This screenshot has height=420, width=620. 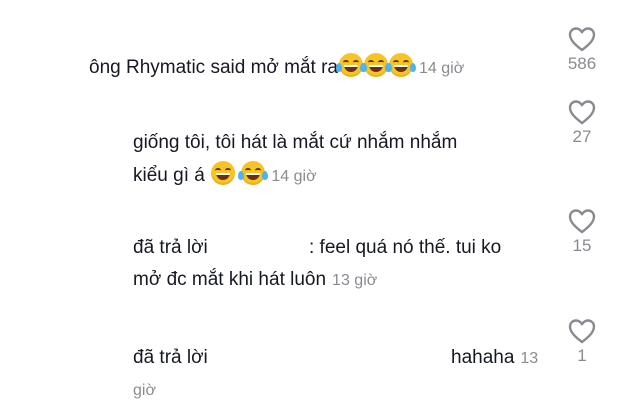 I want to click on like-count: 15, so click(x=582, y=245).